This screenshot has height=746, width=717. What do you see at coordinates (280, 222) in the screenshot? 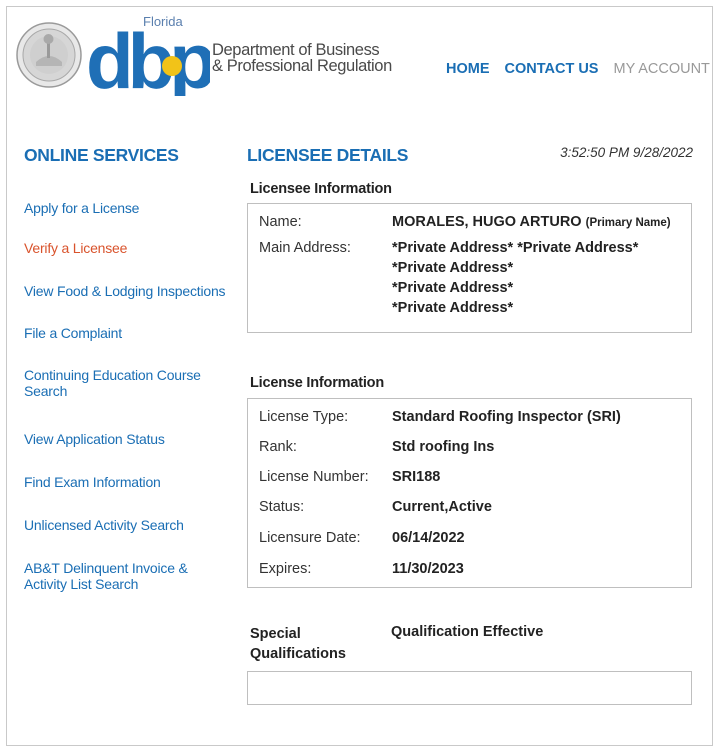
I see `name-label: Name:` at bounding box center [280, 222].